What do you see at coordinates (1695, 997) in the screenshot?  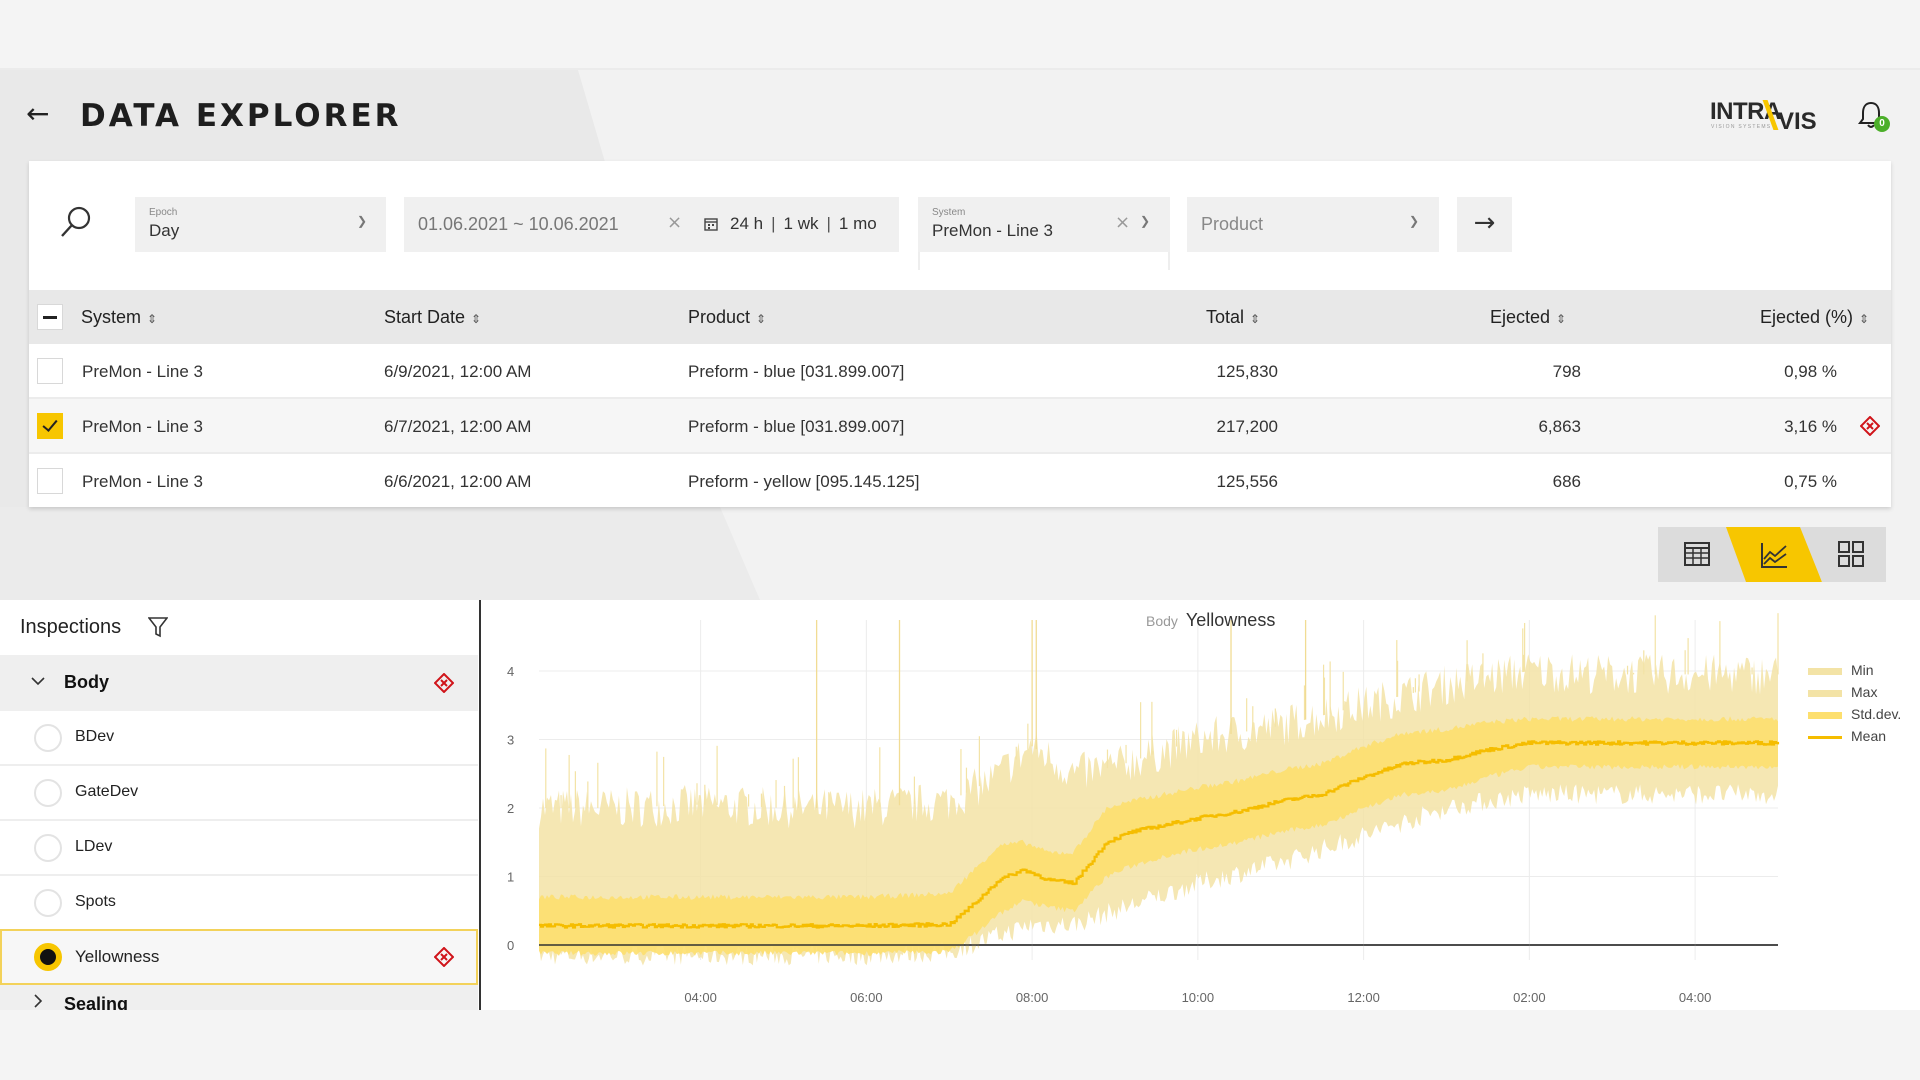 I see `x-tick-label: 04:00` at bounding box center [1695, 997].